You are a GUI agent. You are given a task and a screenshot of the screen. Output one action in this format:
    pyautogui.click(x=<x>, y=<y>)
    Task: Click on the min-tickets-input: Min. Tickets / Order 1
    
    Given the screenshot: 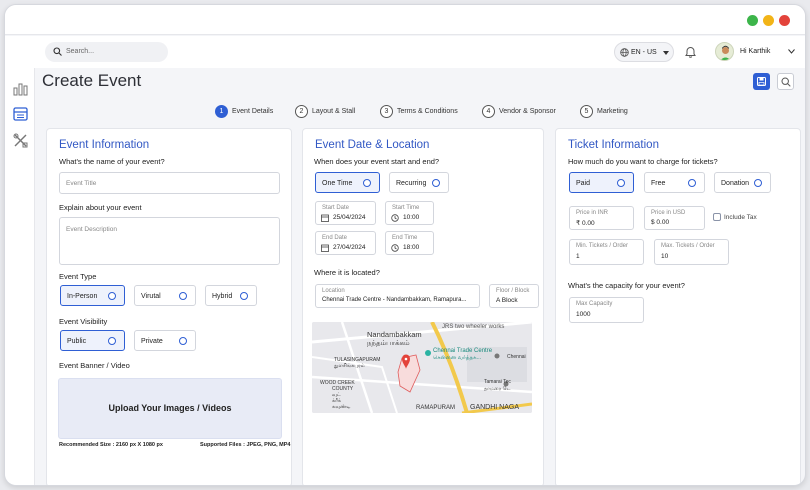 What is the action you would take?
    pyautogui.click(x=606, y=252)
    